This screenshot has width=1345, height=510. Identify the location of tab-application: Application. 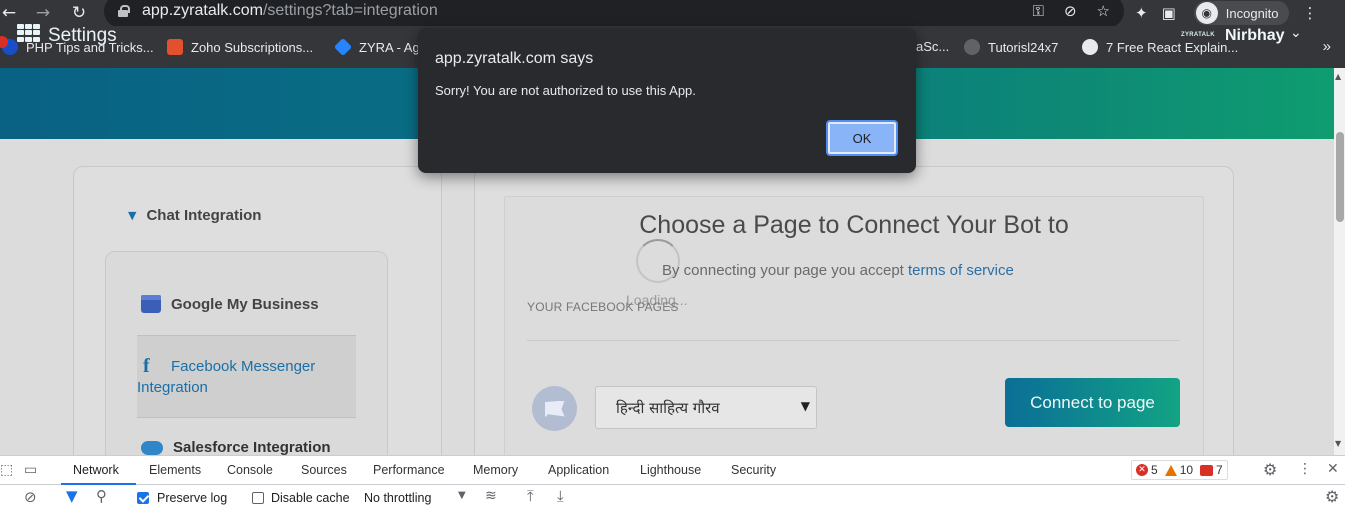
(578, 470).